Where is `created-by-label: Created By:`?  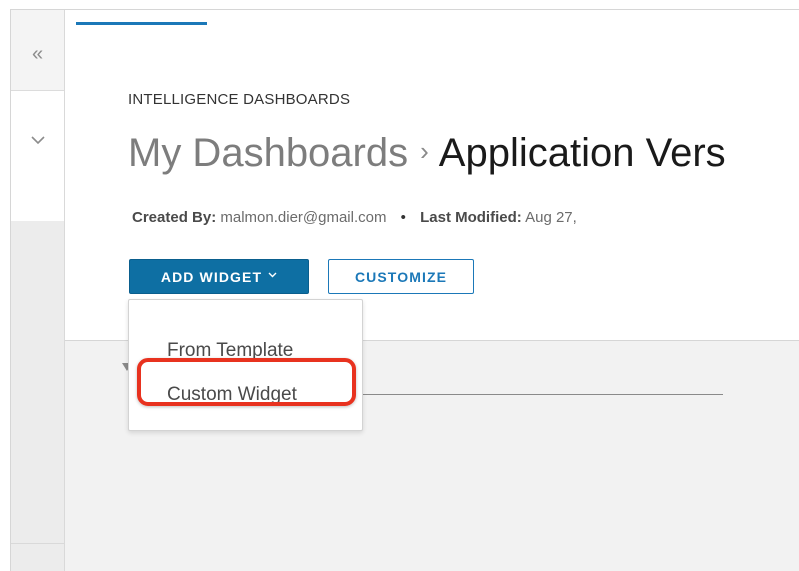 created-by-label: Created By: is located at coordinates (174, 217).